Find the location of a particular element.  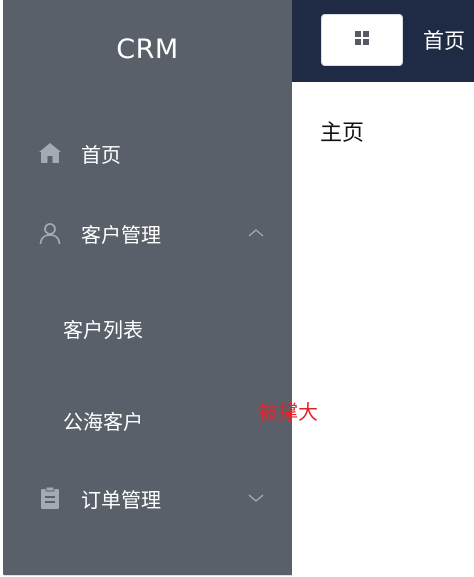

home-icon is located at coordinates (50, 153).